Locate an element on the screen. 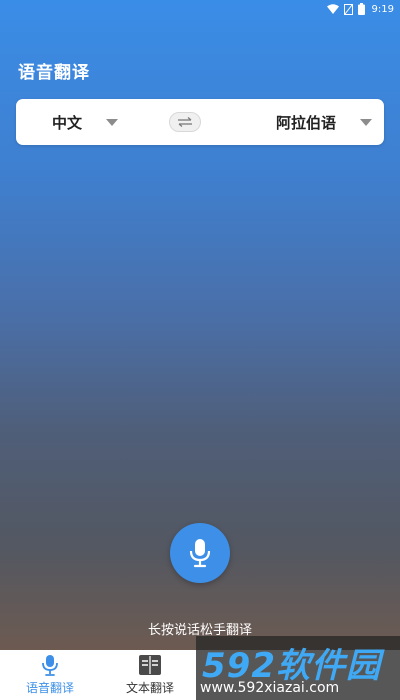  swap-icon is located at coordinates (185, 122).